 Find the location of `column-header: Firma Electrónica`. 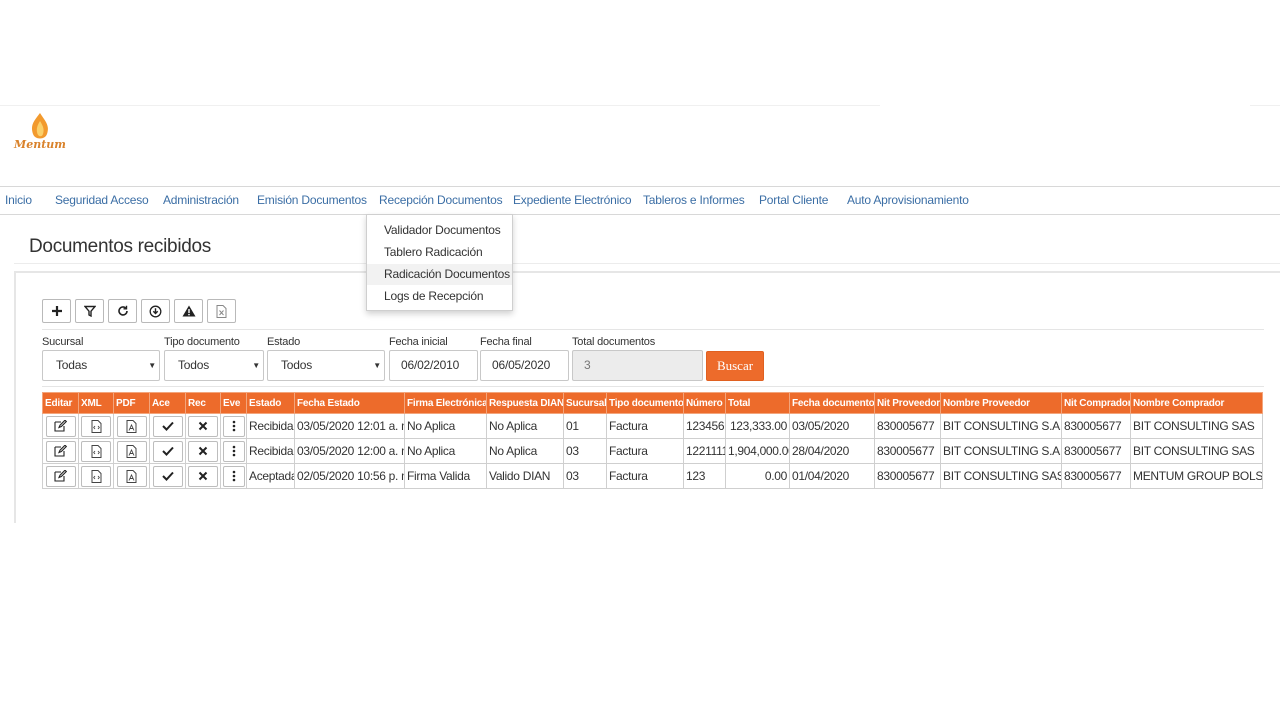

column-header: Firma Electrónica is located at coordinates (445, 403).